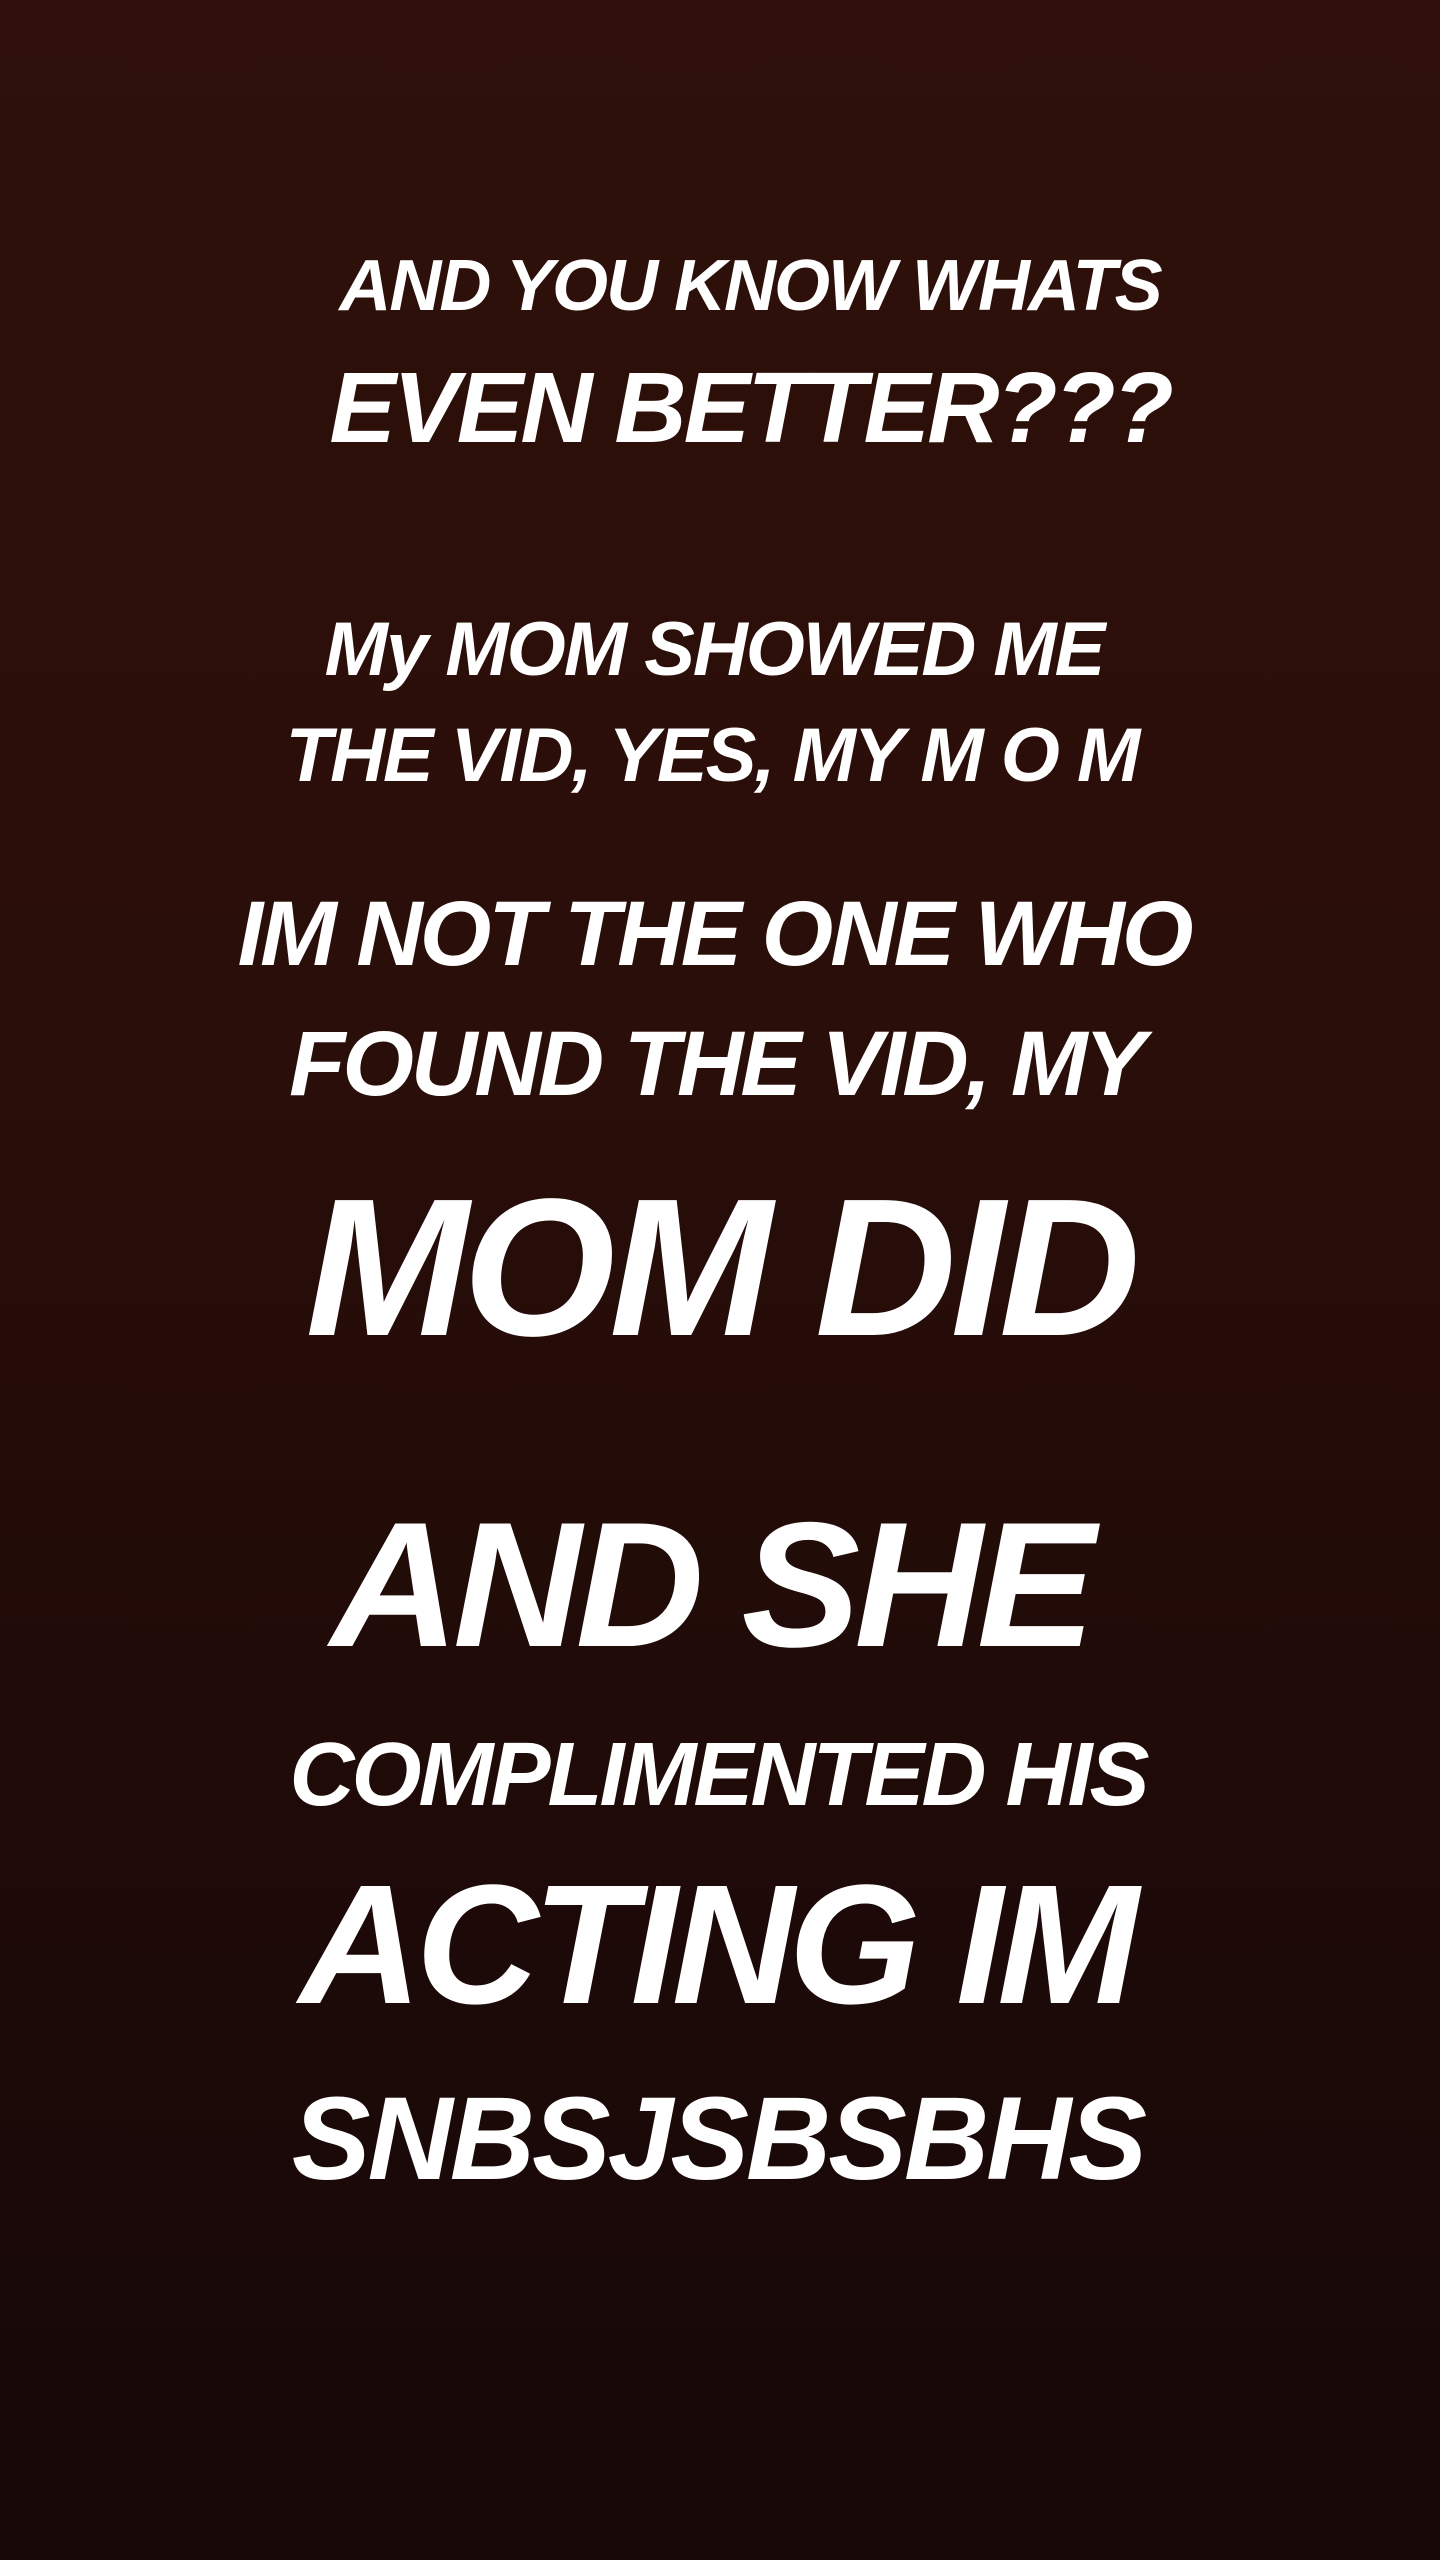 The width and height of the screenshot is (1440, 2560). I want to click on story-text-line-2: EVEN BETTER???, so click(751, 408).